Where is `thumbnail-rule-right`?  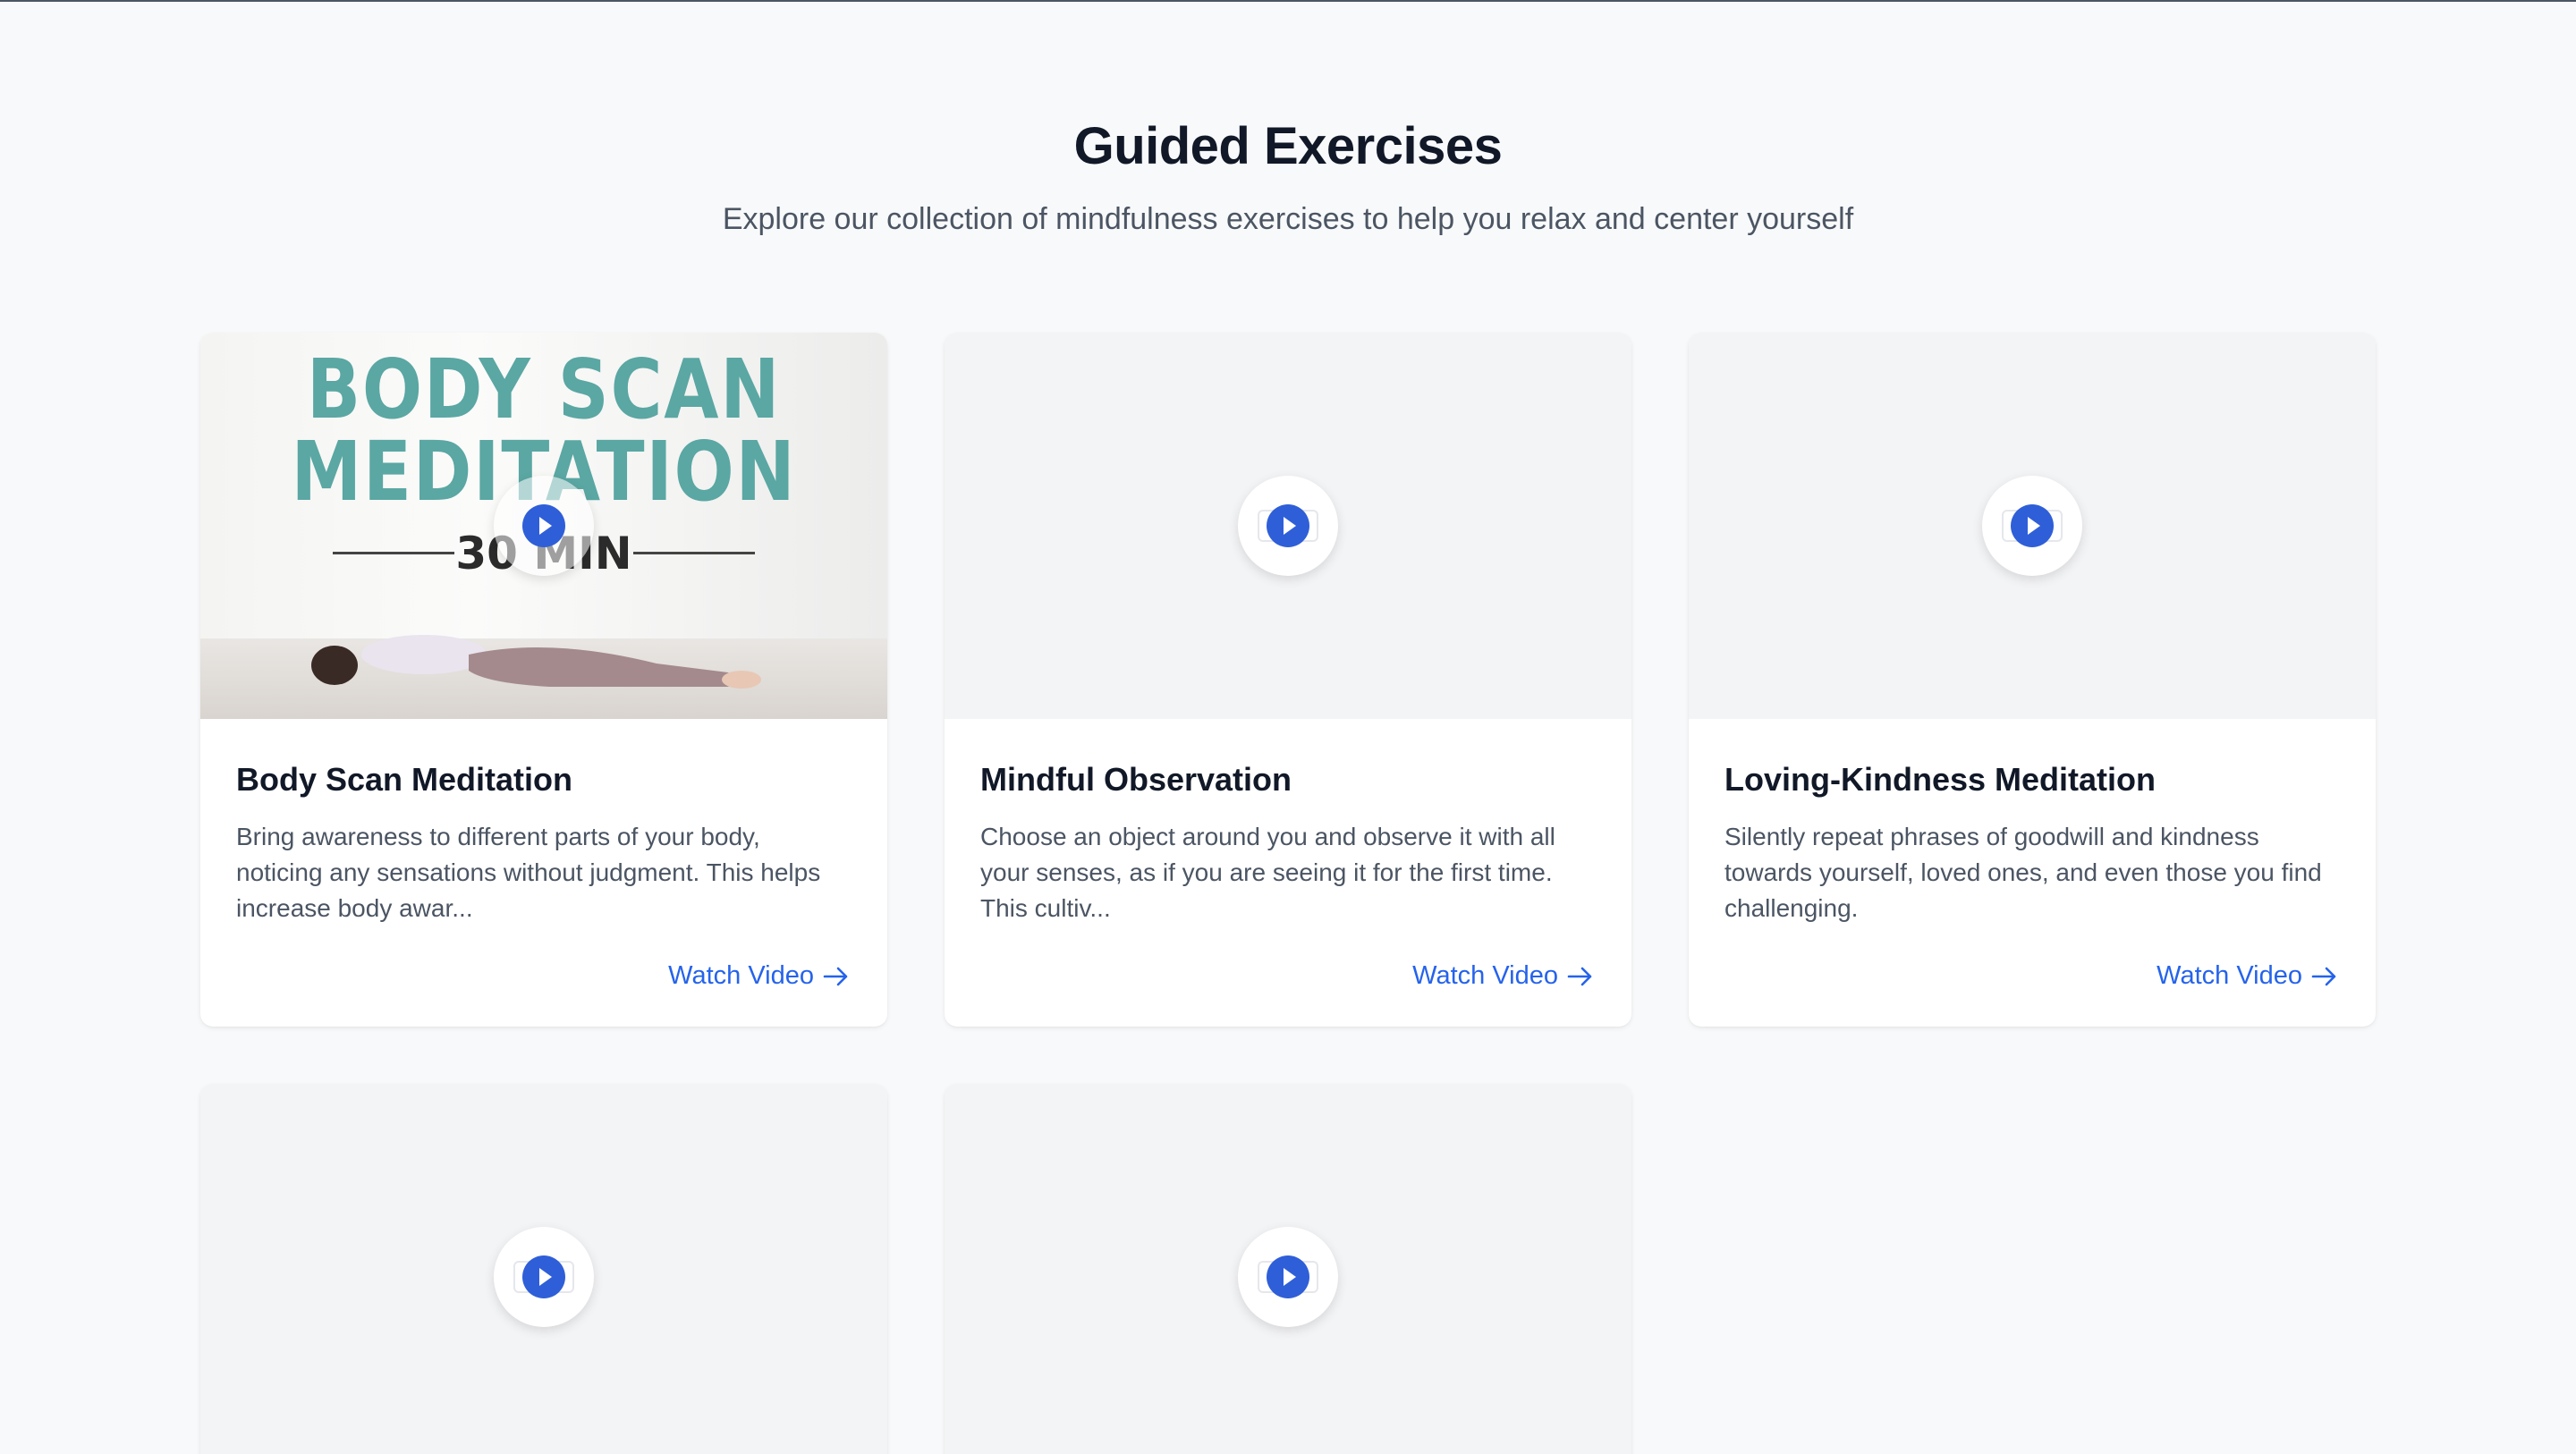
thumbnail-rule-right is located at coordinates (694, 553).